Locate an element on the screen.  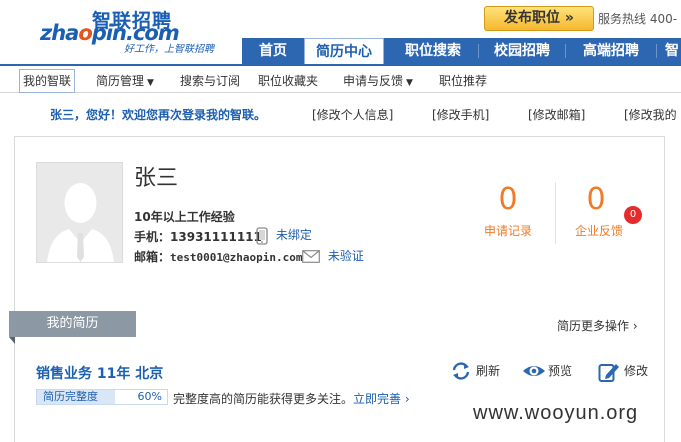
edit-more-link: [修改我的 is located at coordinates (650, 114).